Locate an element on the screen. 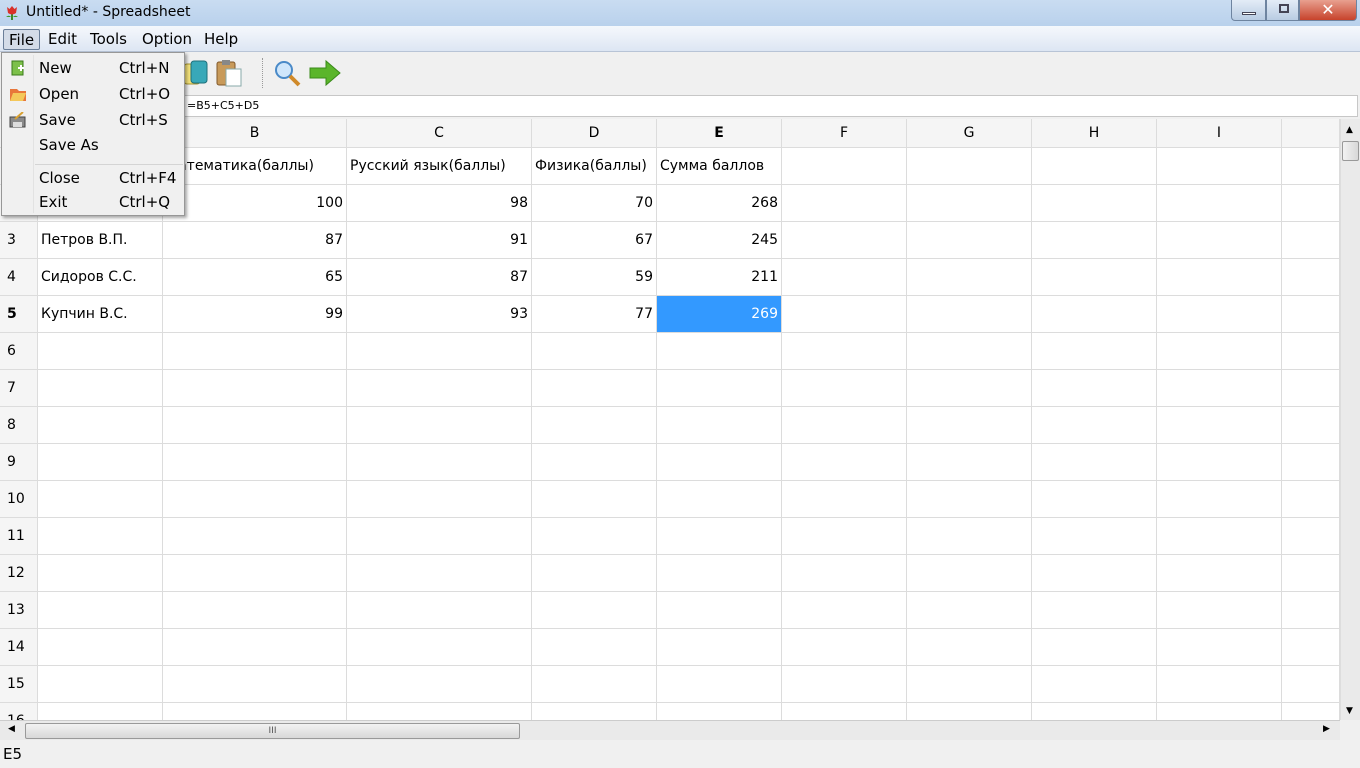 The height and width of the screenshot is (768, 1360). row-header: 9 is located at coordinates (19, 462).